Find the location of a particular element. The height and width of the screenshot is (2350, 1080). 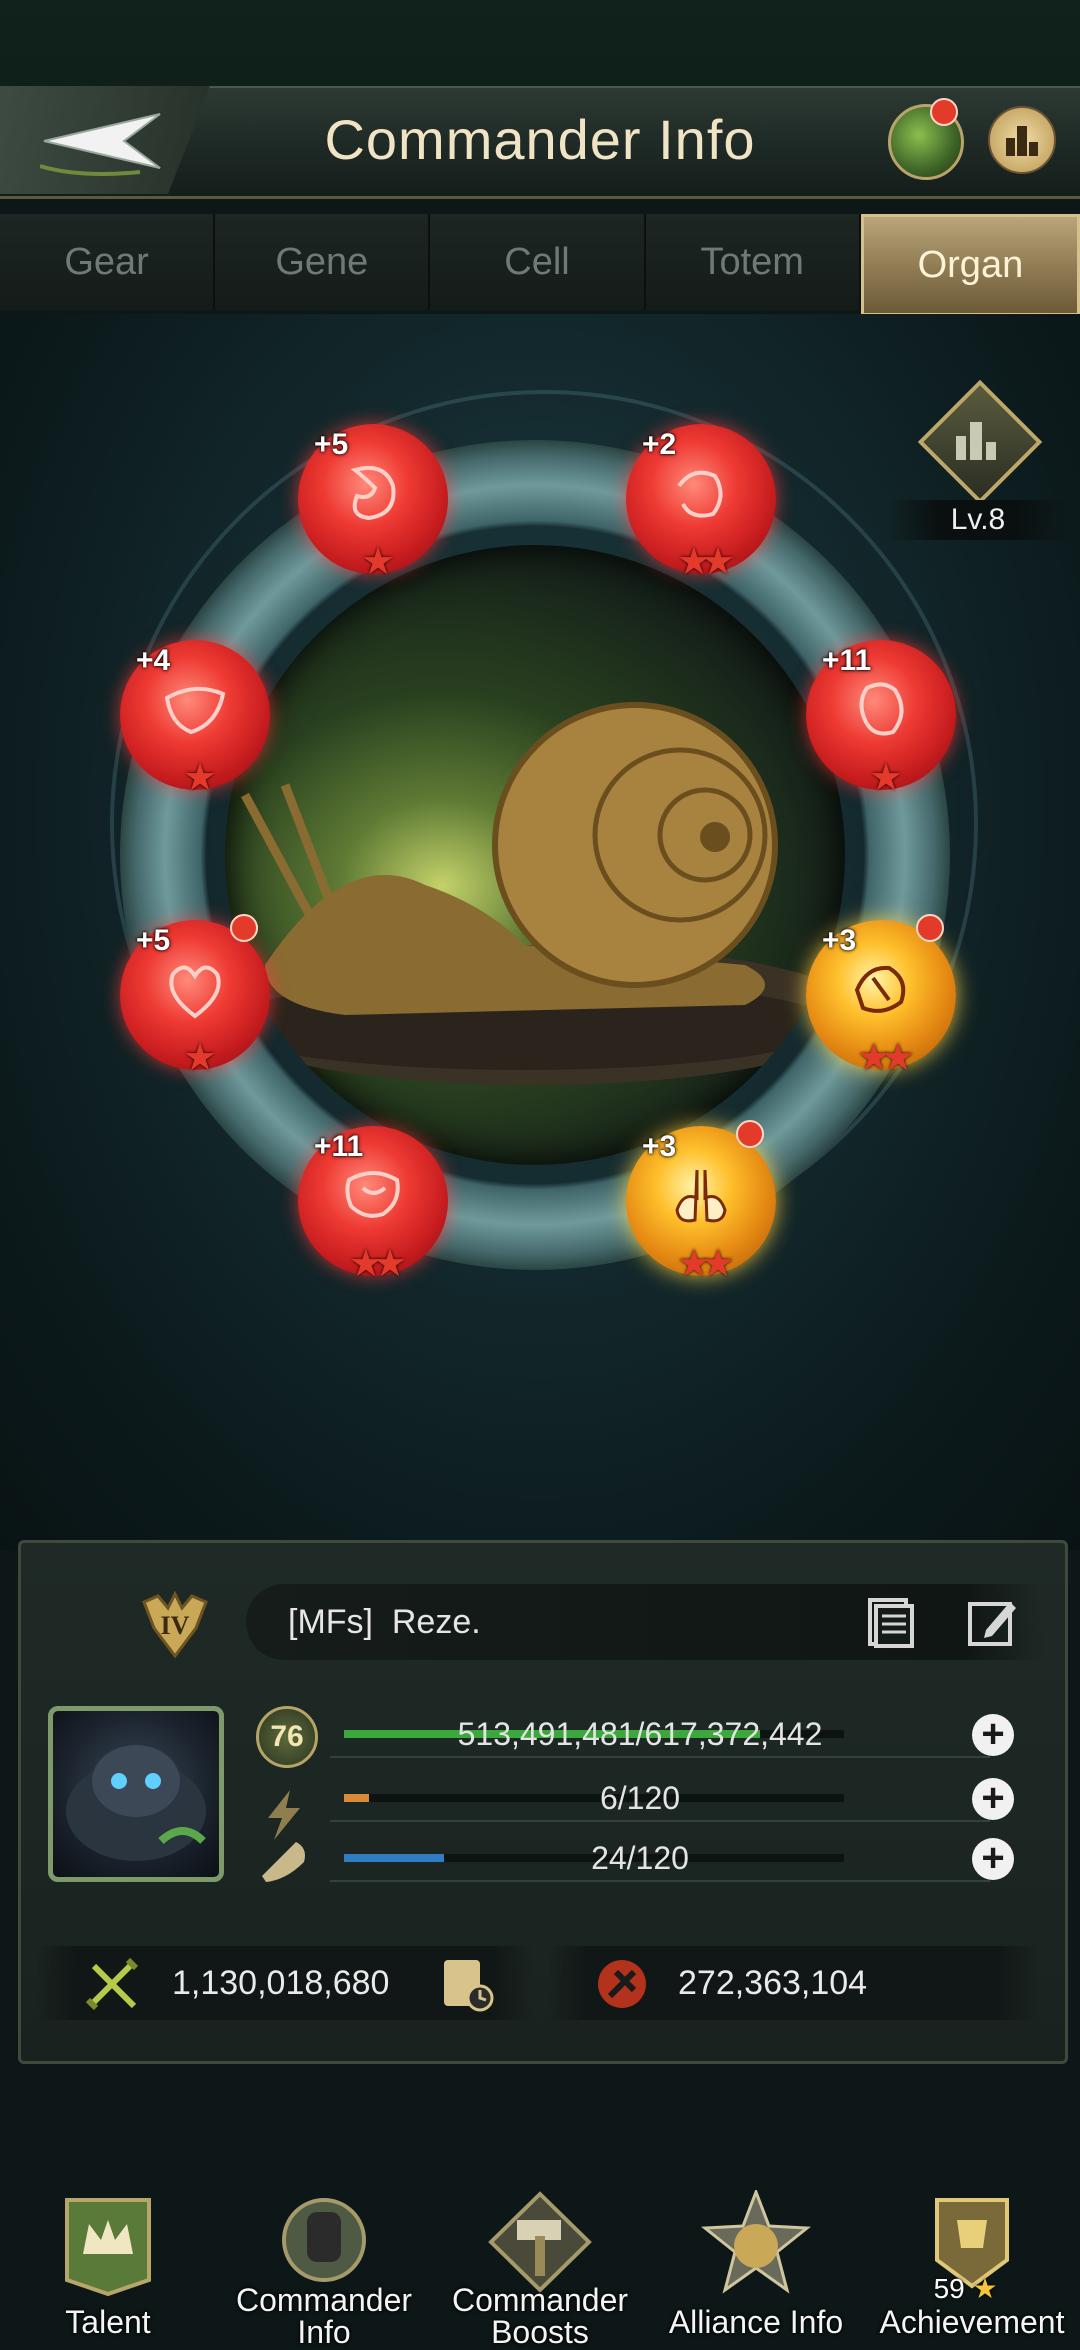

tab-cell: Cell is located at coordinates (538, 262).